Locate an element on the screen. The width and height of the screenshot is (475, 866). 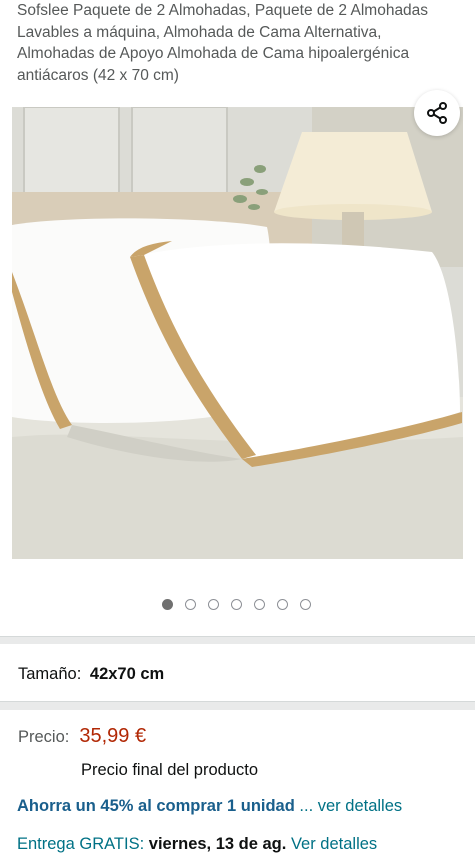
share-button is located at coordinates (437, 113).